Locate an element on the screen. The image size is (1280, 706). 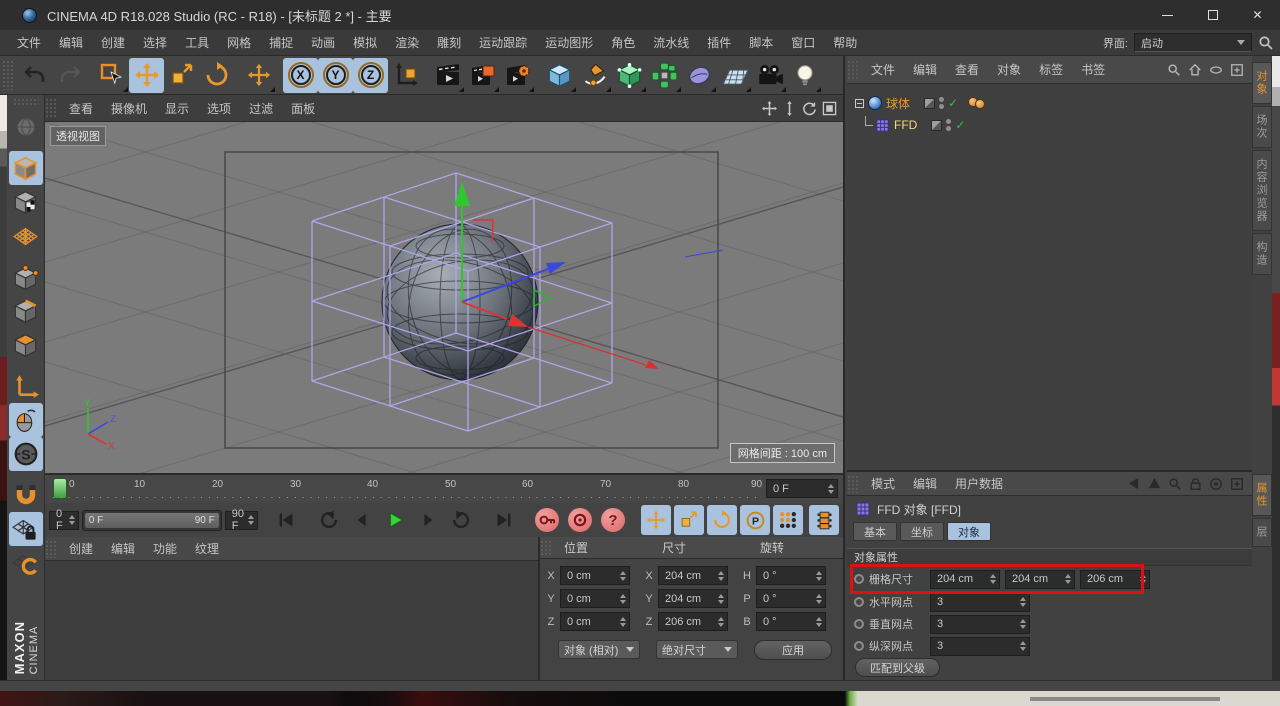
menu-mograph: 运动图形 is located at coordinates (569, 42).